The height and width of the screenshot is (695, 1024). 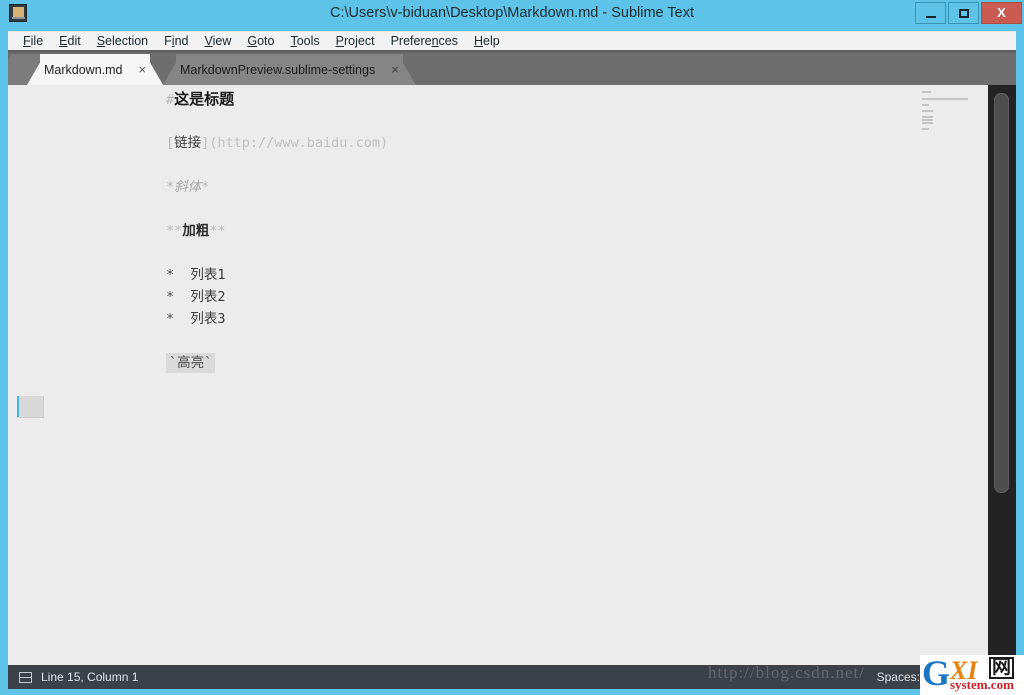 What do you see at coordinates (208, 319) in the screenshot?
I see `code-token: 列表3` at bounding box center [208, 319].